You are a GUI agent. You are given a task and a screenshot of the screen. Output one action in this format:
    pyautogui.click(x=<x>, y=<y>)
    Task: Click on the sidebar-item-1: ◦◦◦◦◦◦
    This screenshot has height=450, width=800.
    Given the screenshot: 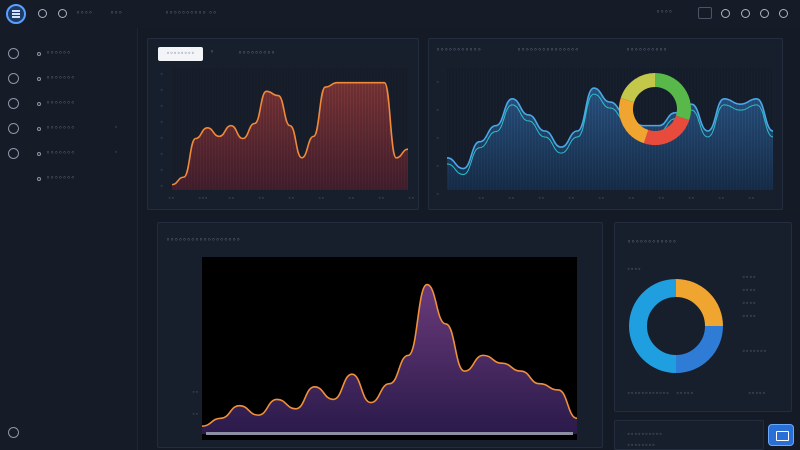 What is the action you would take?
    pyautogui.click(x=68, y=54)
    